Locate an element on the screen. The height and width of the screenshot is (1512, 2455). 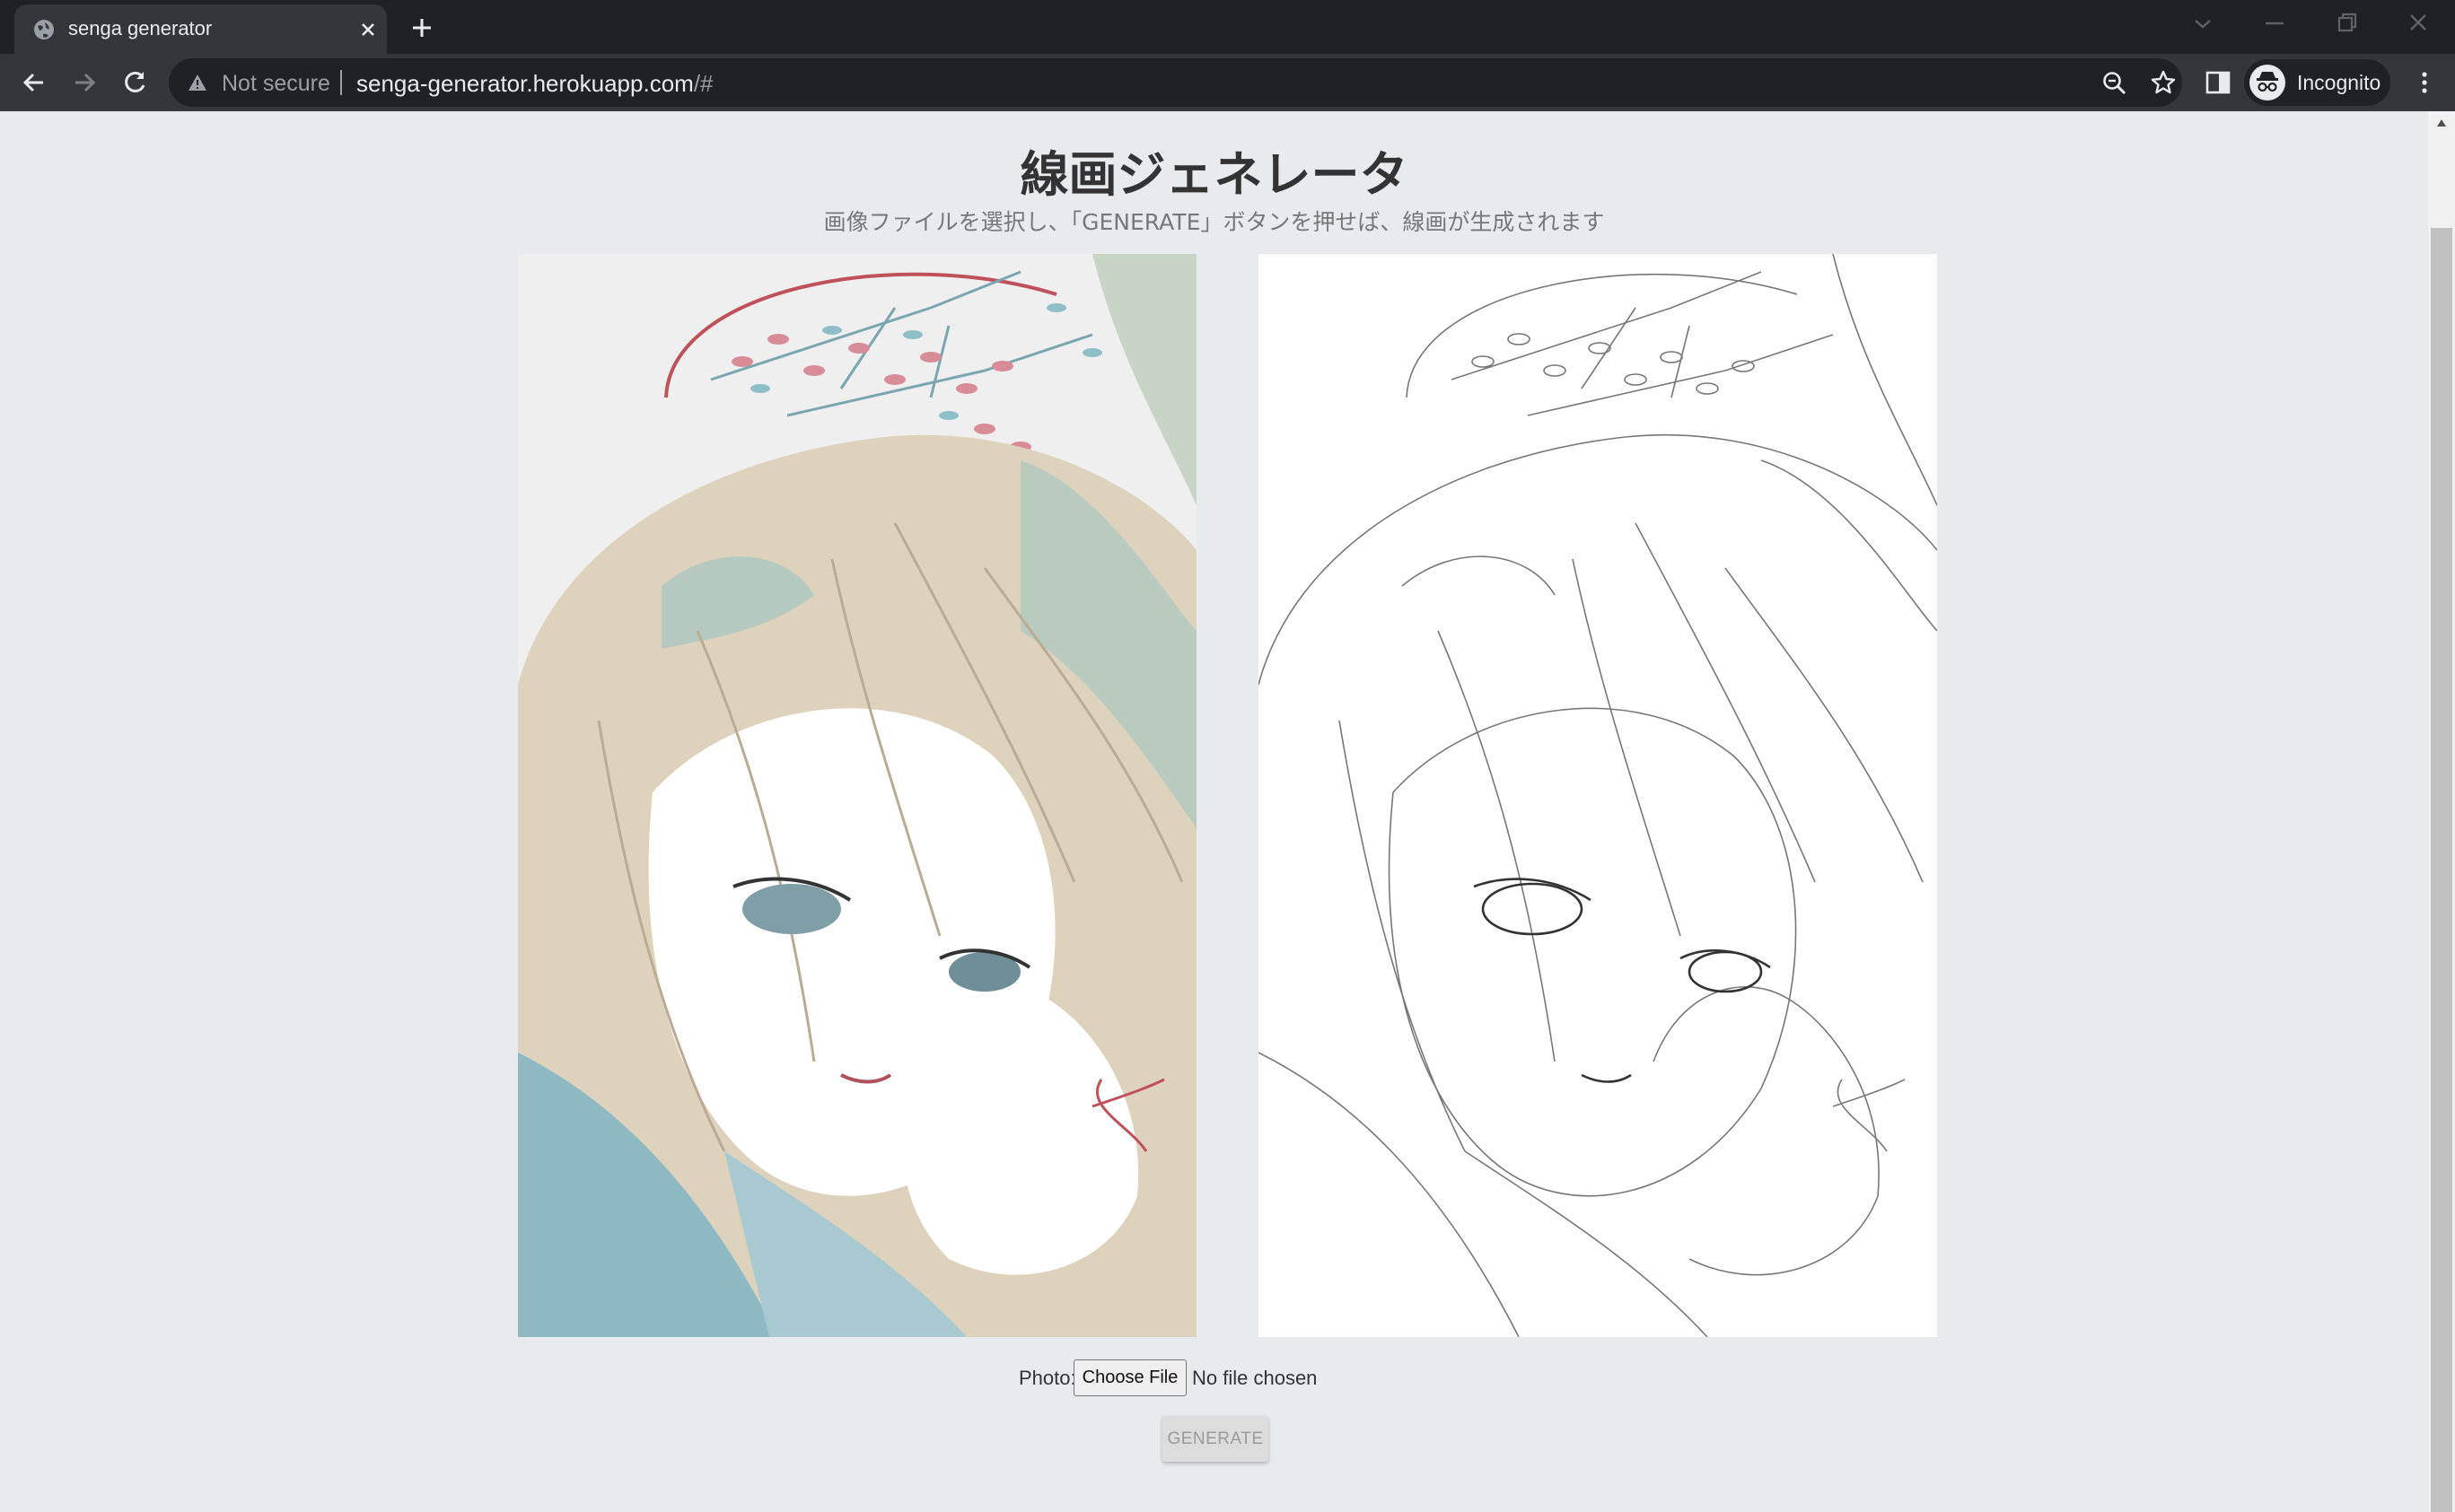
arrow-left-icon is located at coordinates (34, 82).